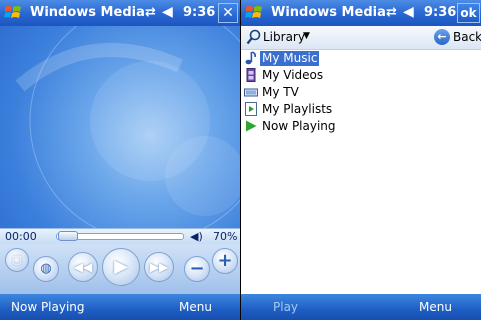 The width and height of the screenshot is (481, 320). I want to click on playlist-icon, so click(251, 109).